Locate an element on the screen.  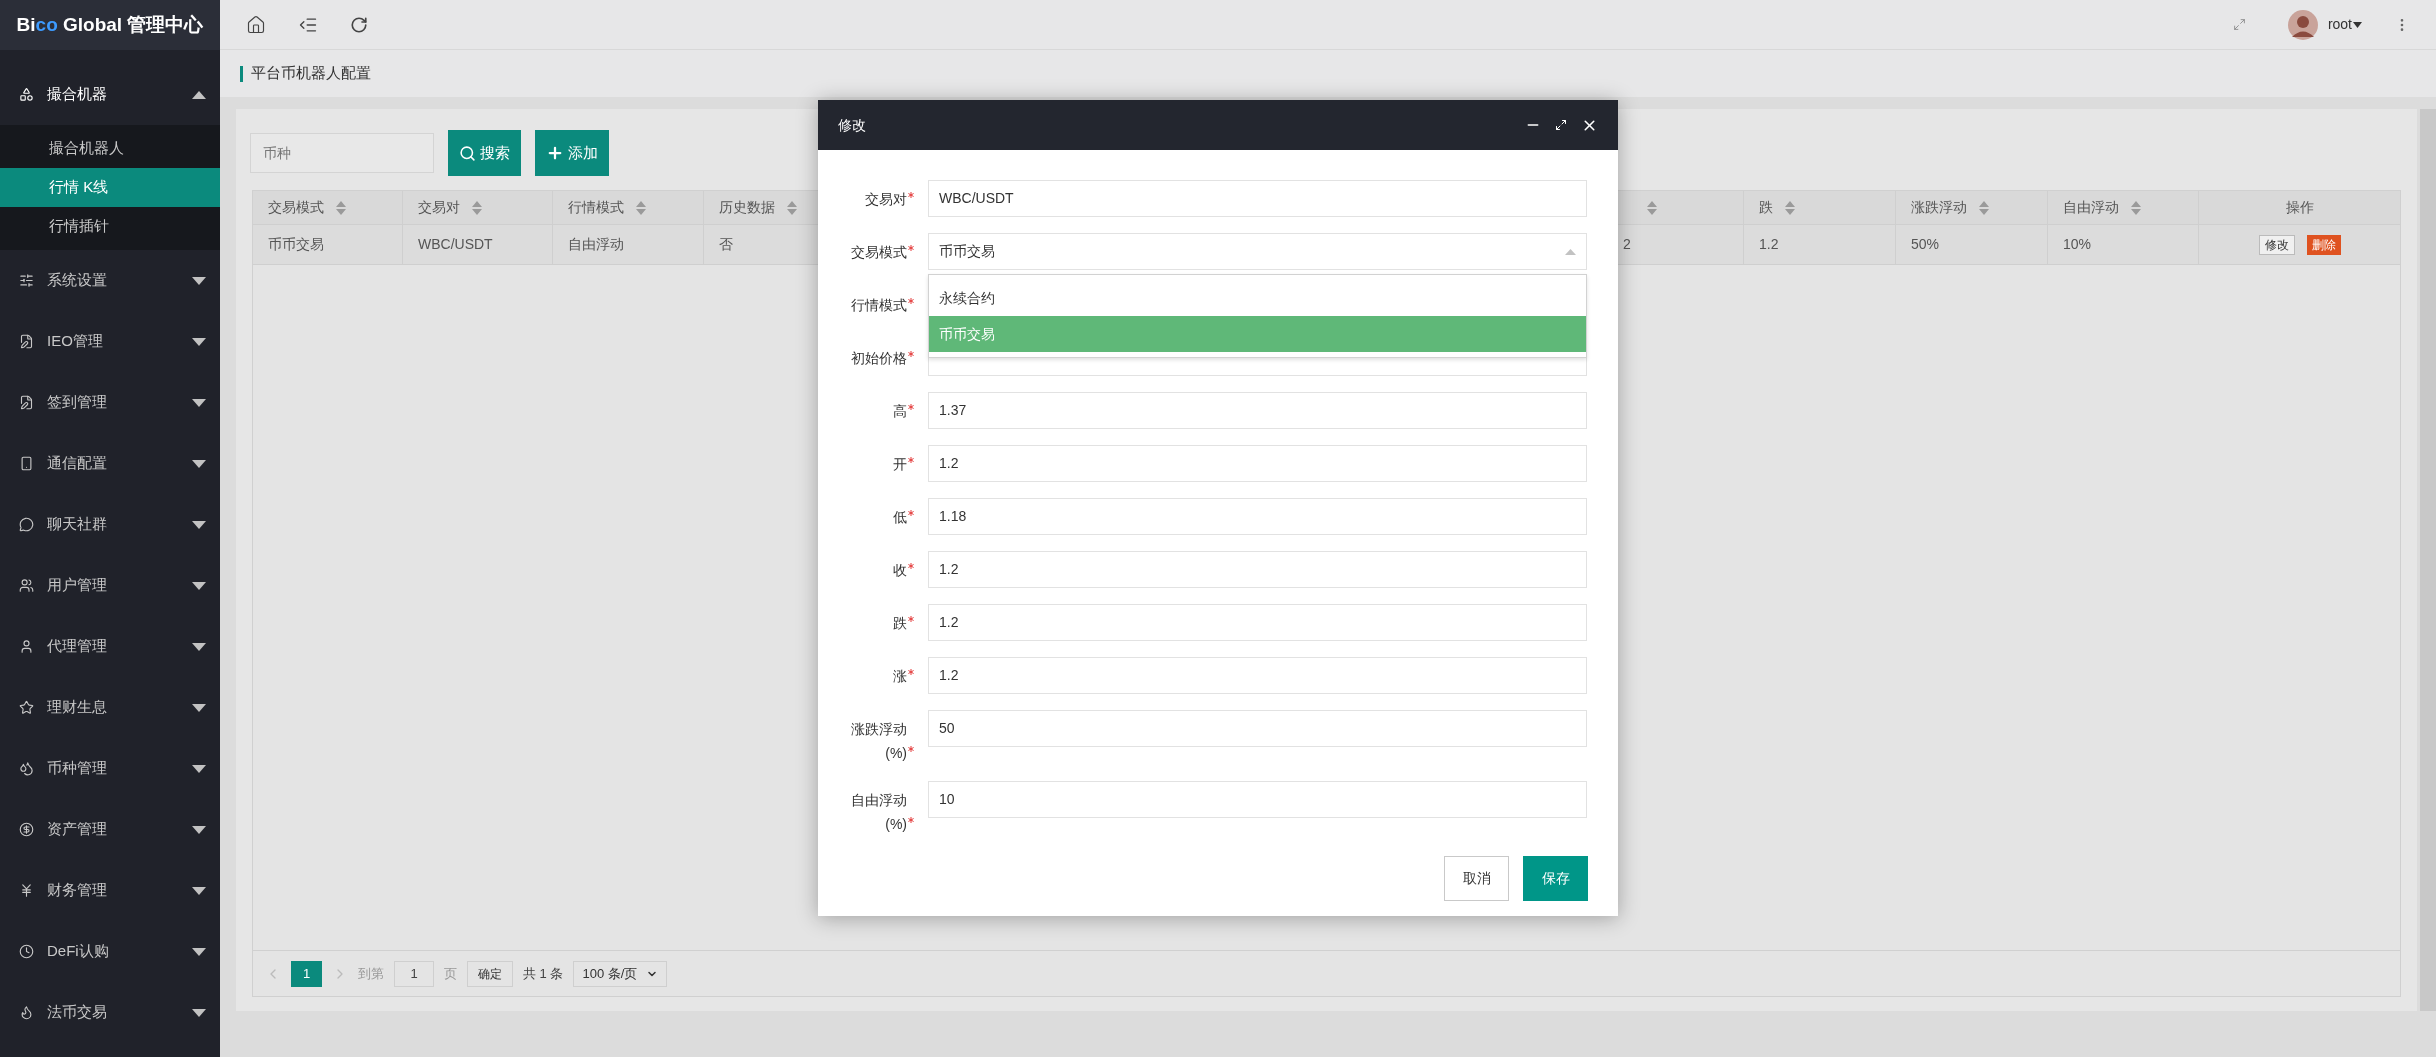
table-cell-text: 2 is located at coordinates (1627, 244).